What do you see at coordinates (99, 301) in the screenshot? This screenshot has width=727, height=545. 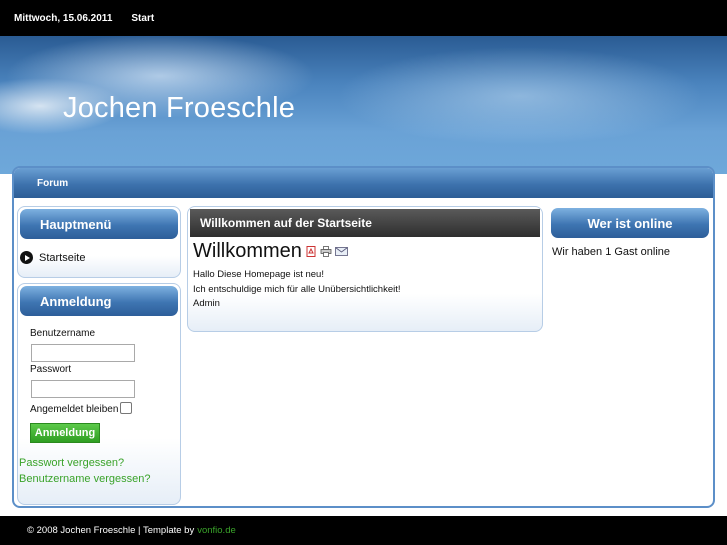 I see `login-title: Anmeldung` at bounding box center [99, 301].